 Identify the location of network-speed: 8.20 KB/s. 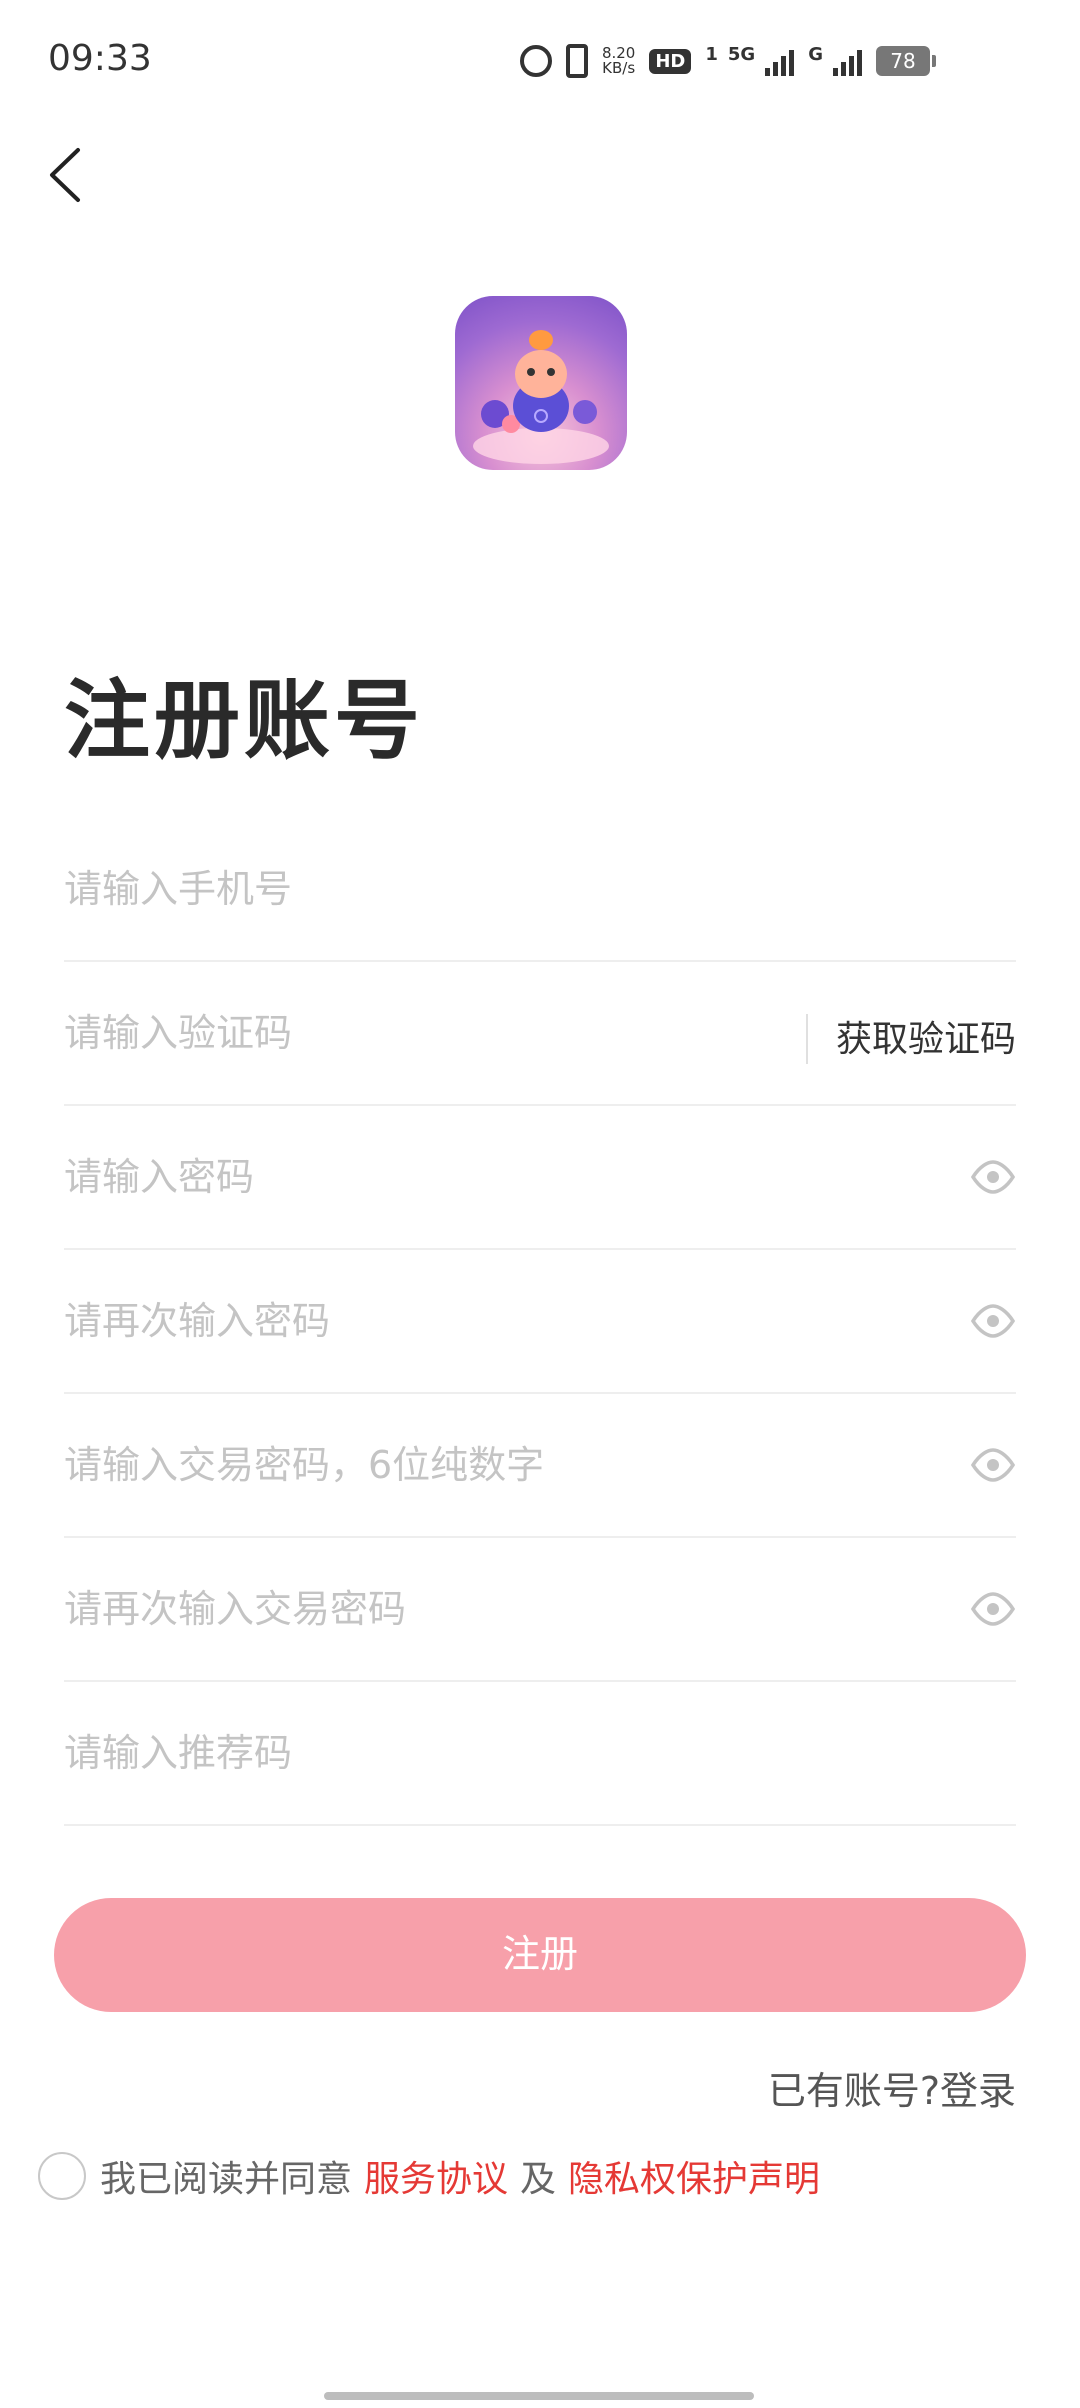
(618, 61).